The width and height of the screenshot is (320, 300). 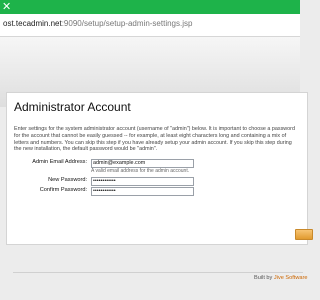 I want to click on footer-divider, so click(x=158, y=272).